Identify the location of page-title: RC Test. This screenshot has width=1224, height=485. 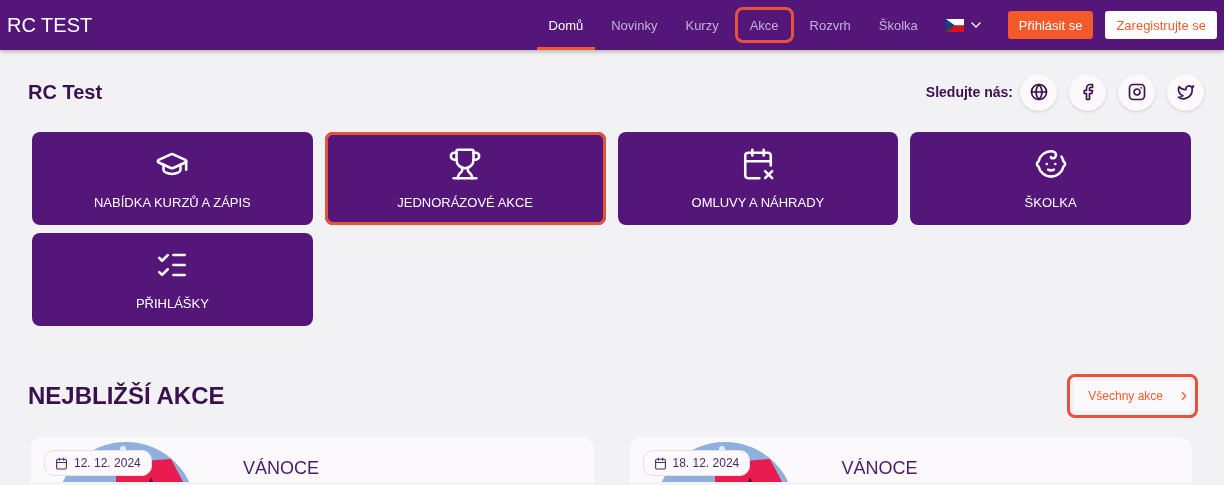
(65, 92).